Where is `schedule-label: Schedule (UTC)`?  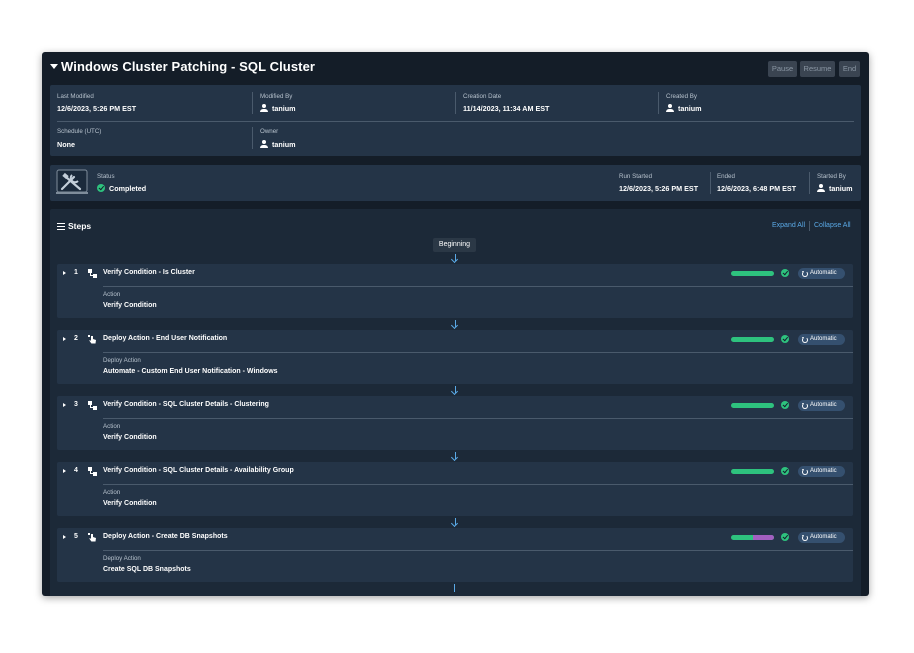
schedule-label: Schedule (UTC) is located at coordinates (79, 131).